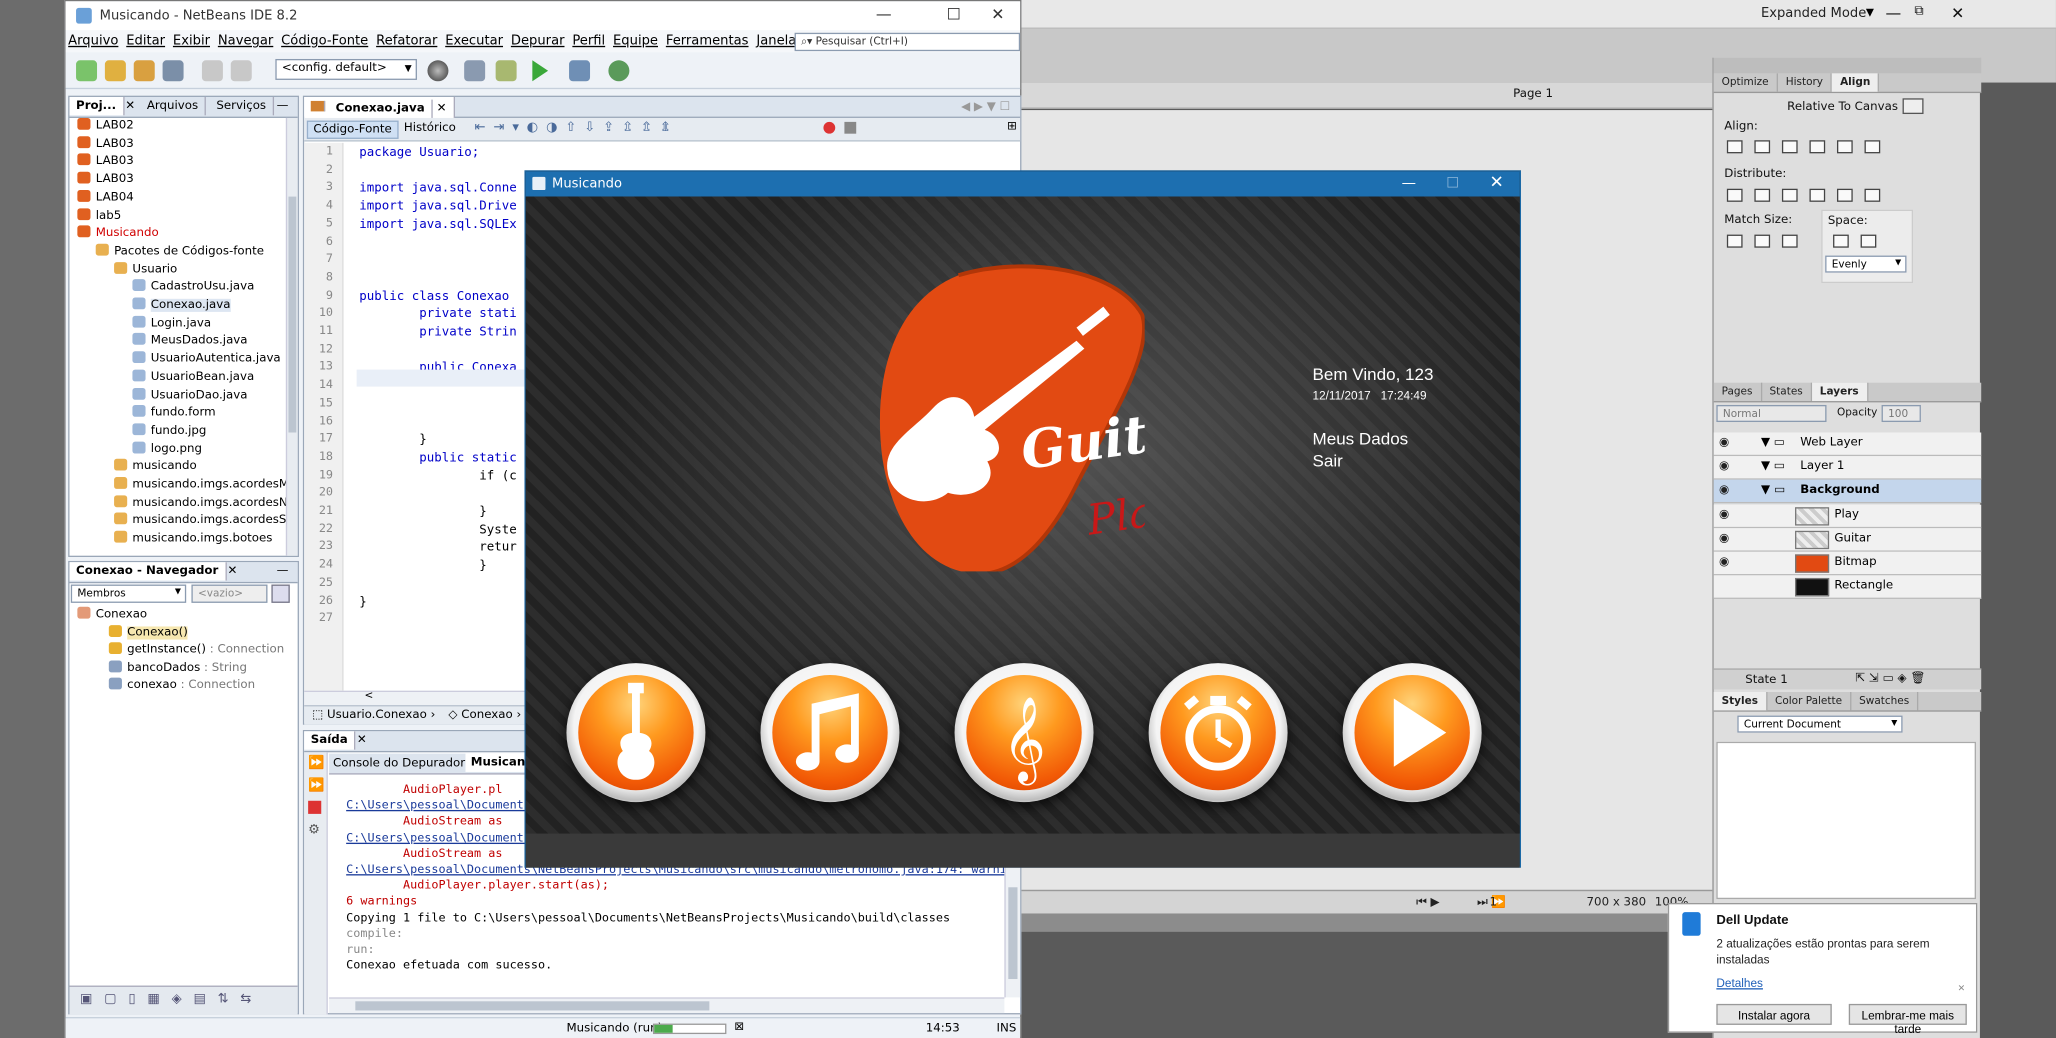 The height and width of the screenshot is (1038, 2056). What do you see at coordinates (169, 431) in the screenshot?
I see `tree-item: fundo.jpg` at bounding box center [169, 431].